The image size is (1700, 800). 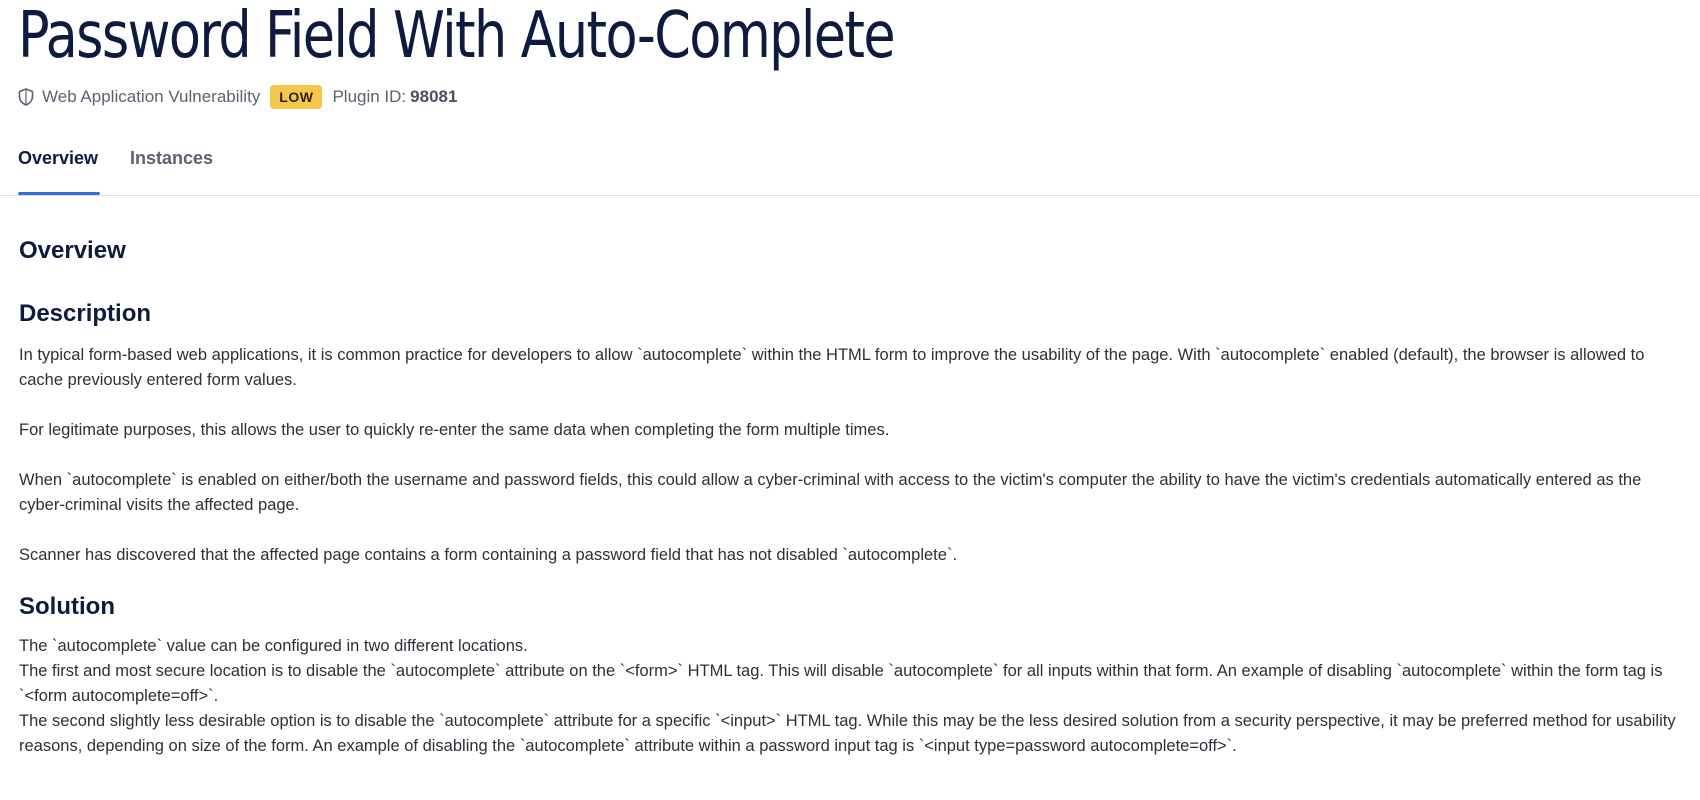 What do you see at coordinates (27, 97) in the screenshot?
I see `shield-icon` at bounding box center [27, 97].